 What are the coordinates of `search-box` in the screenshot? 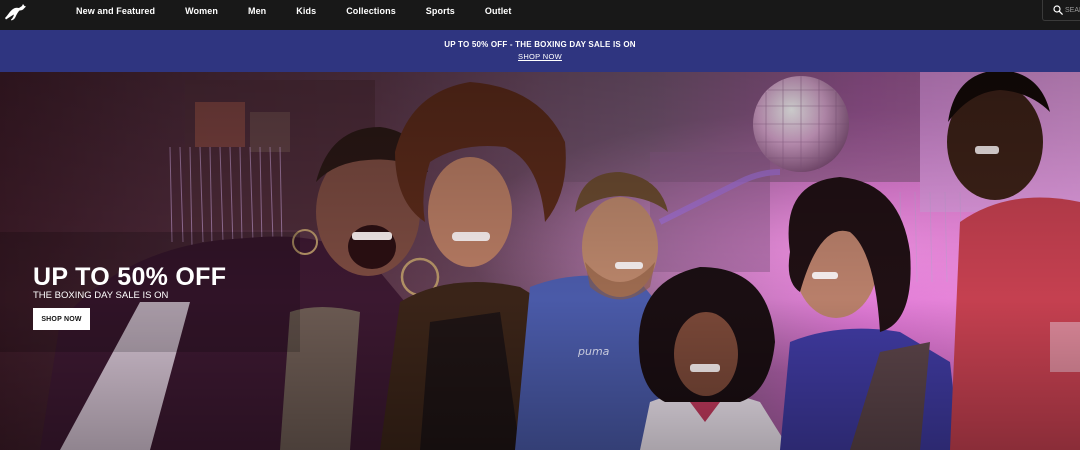 It's located at (1061, 10).